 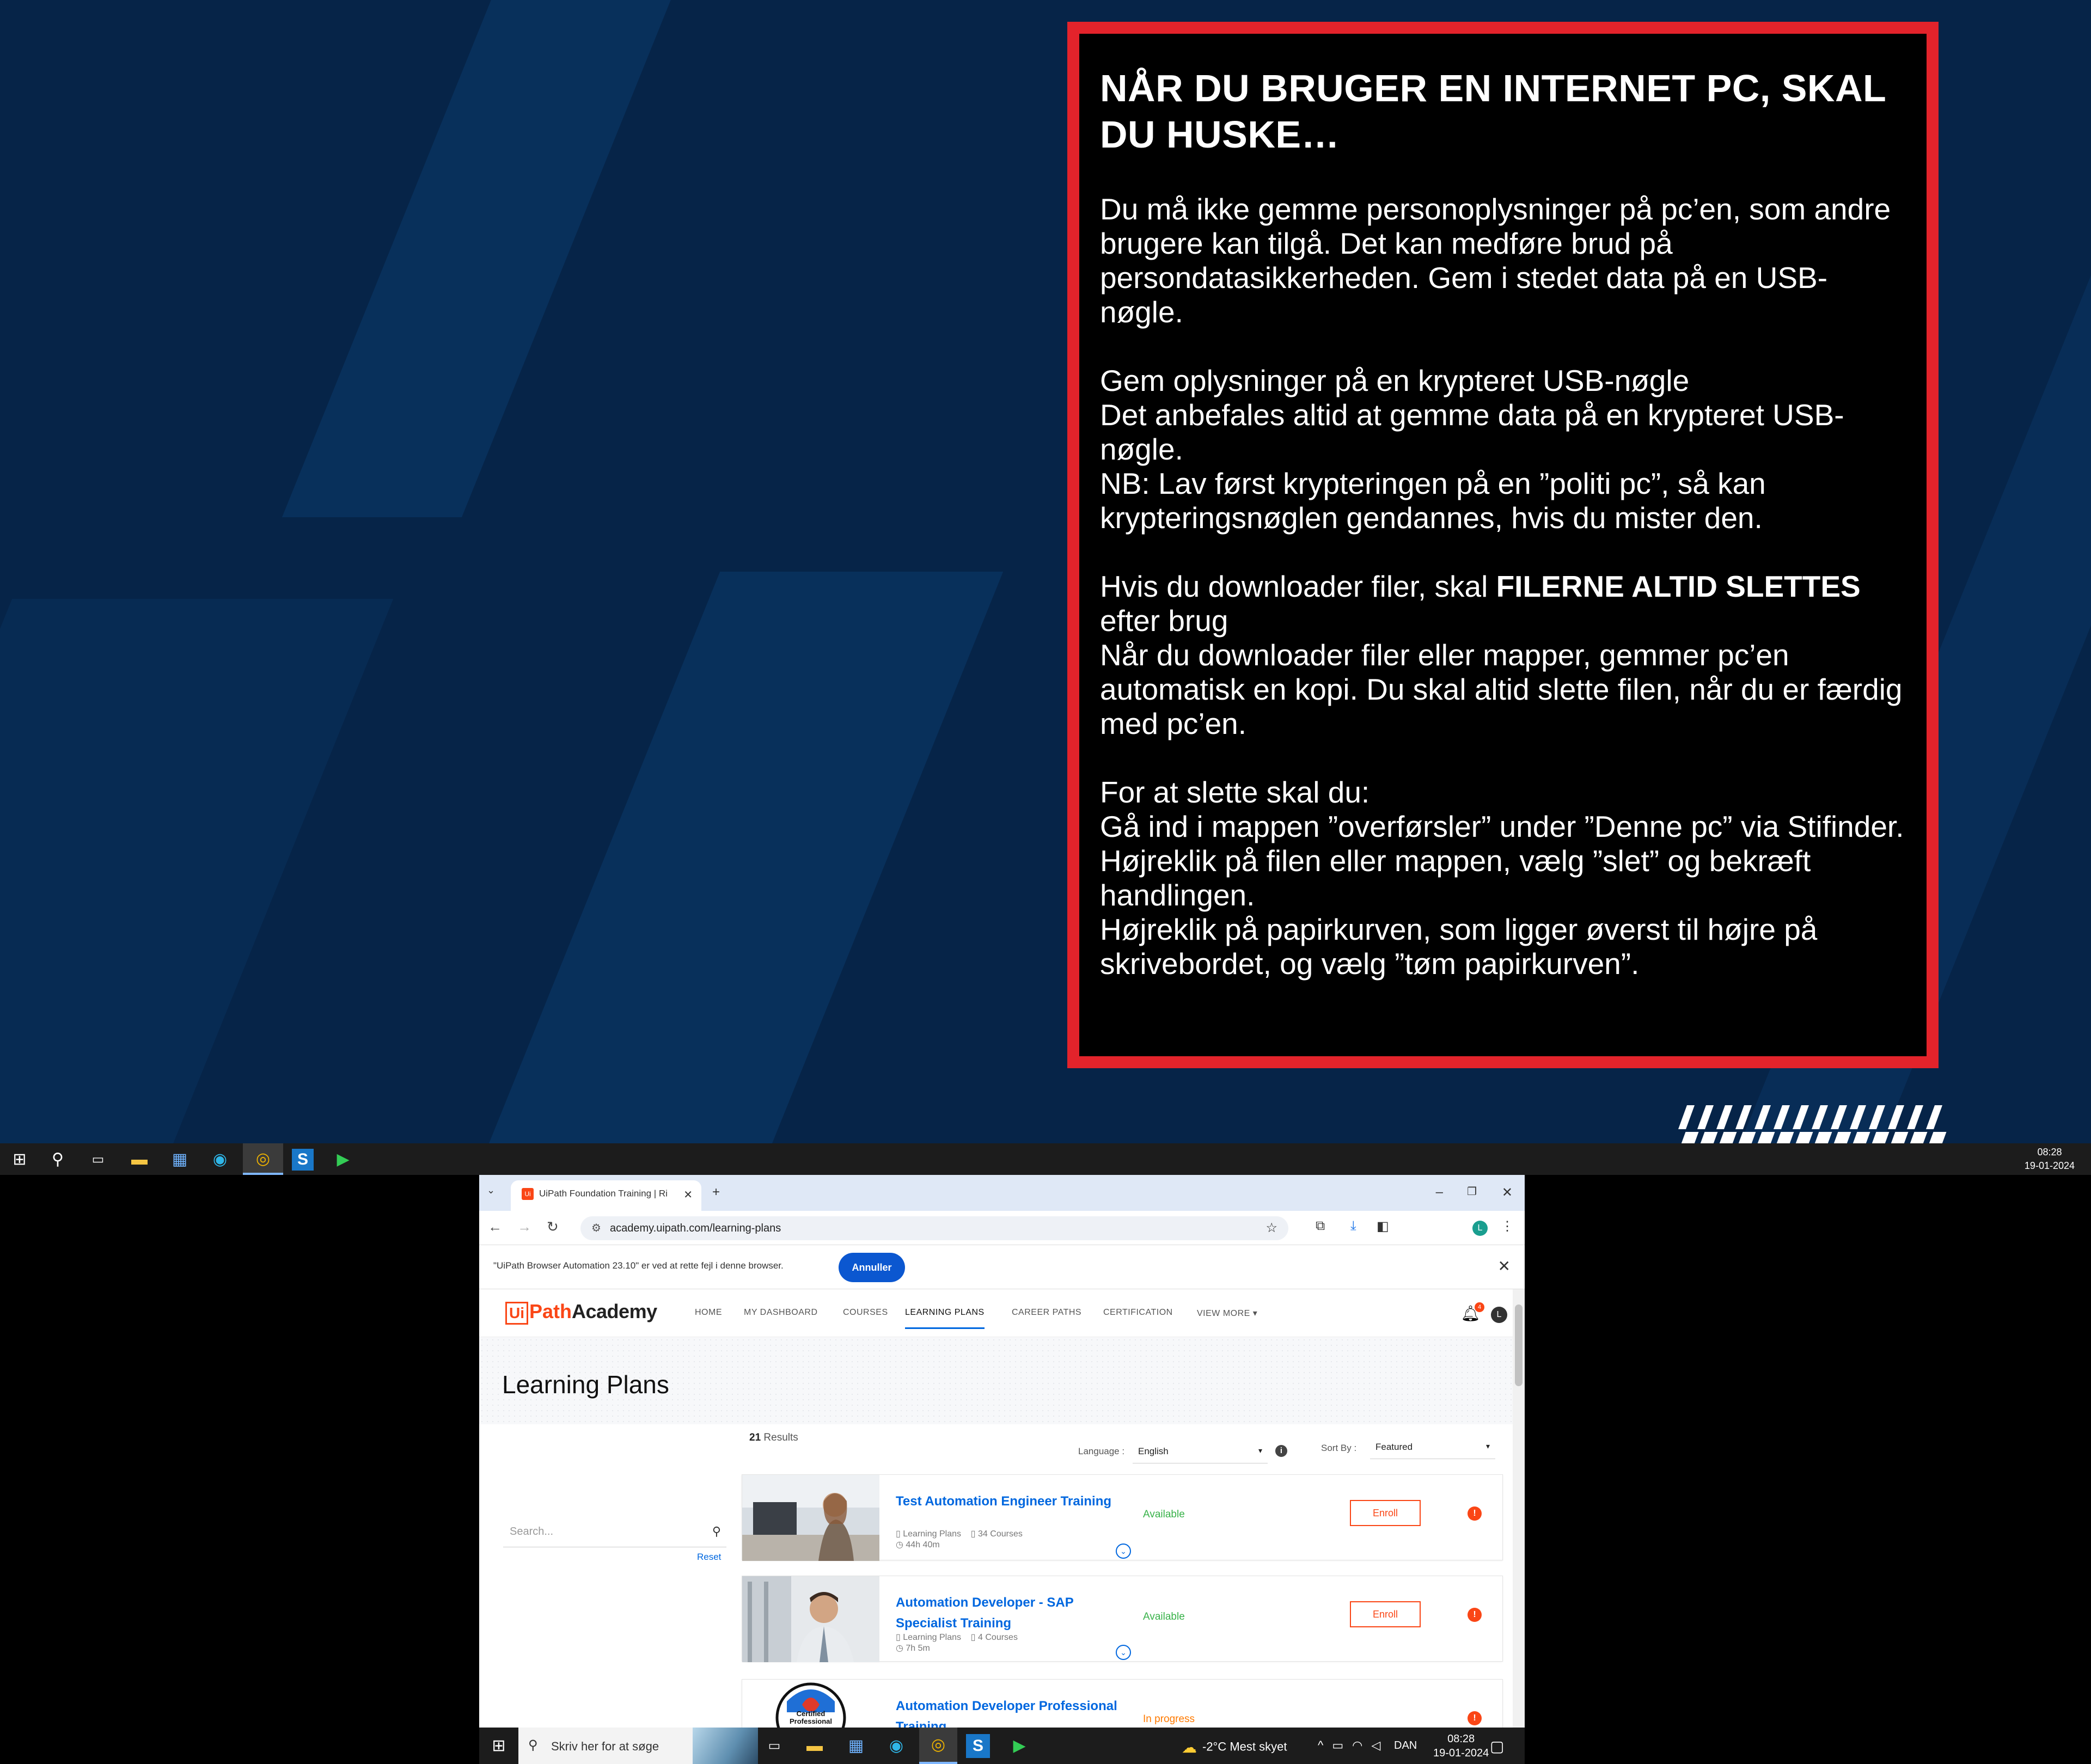 I want to click on site-info-icon: ⚙, so click(x=596, y=1228).